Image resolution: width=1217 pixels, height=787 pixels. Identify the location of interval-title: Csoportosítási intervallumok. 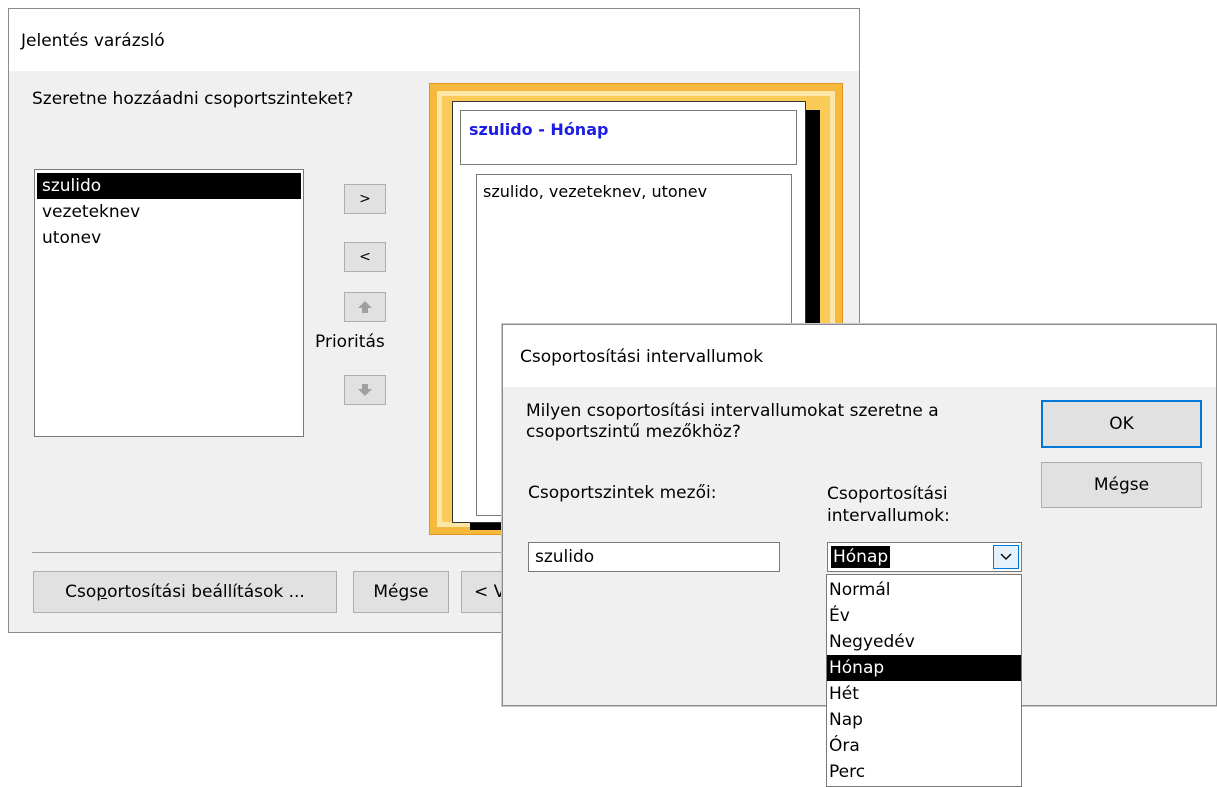
(642, 357).